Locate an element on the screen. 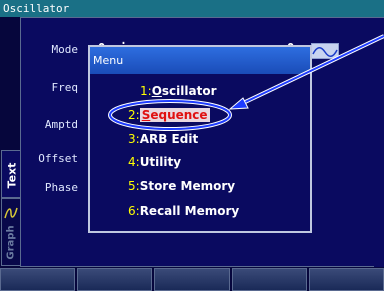 The image size is (384, 291). annotation-arrow-line is located at coordinates (312, 70).